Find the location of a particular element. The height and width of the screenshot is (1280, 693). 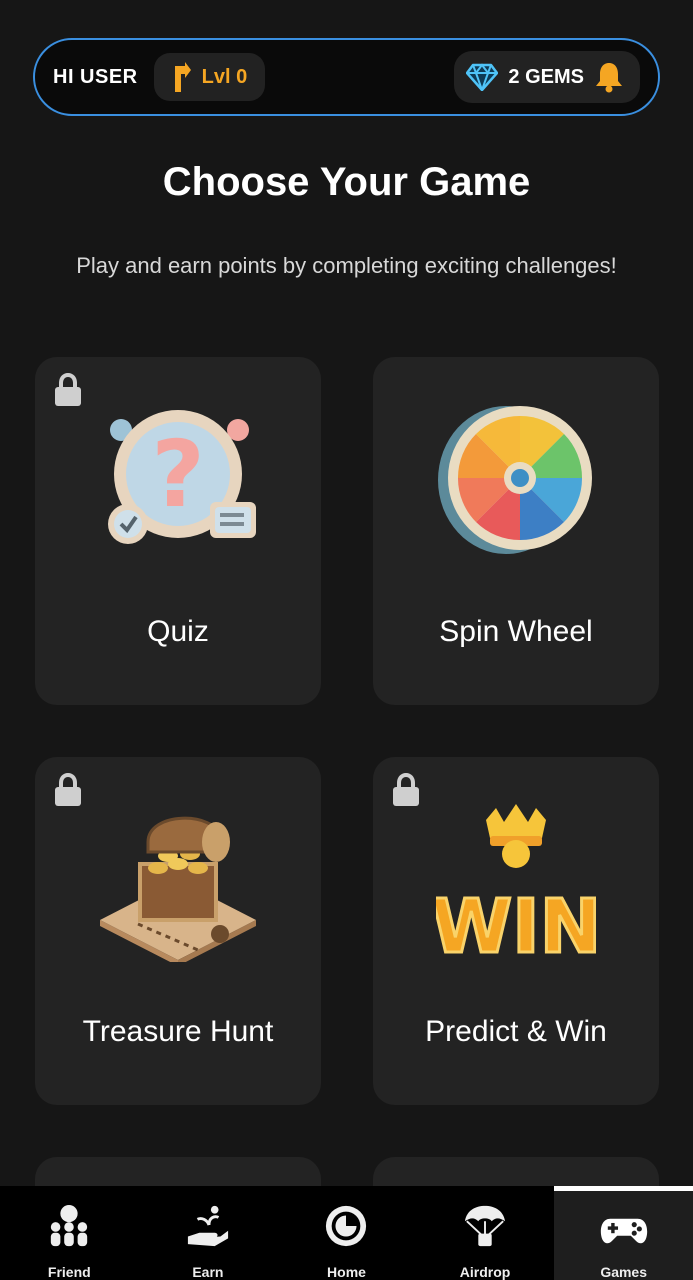

nav-item-games: Games is located at coordinates (623, 1233).